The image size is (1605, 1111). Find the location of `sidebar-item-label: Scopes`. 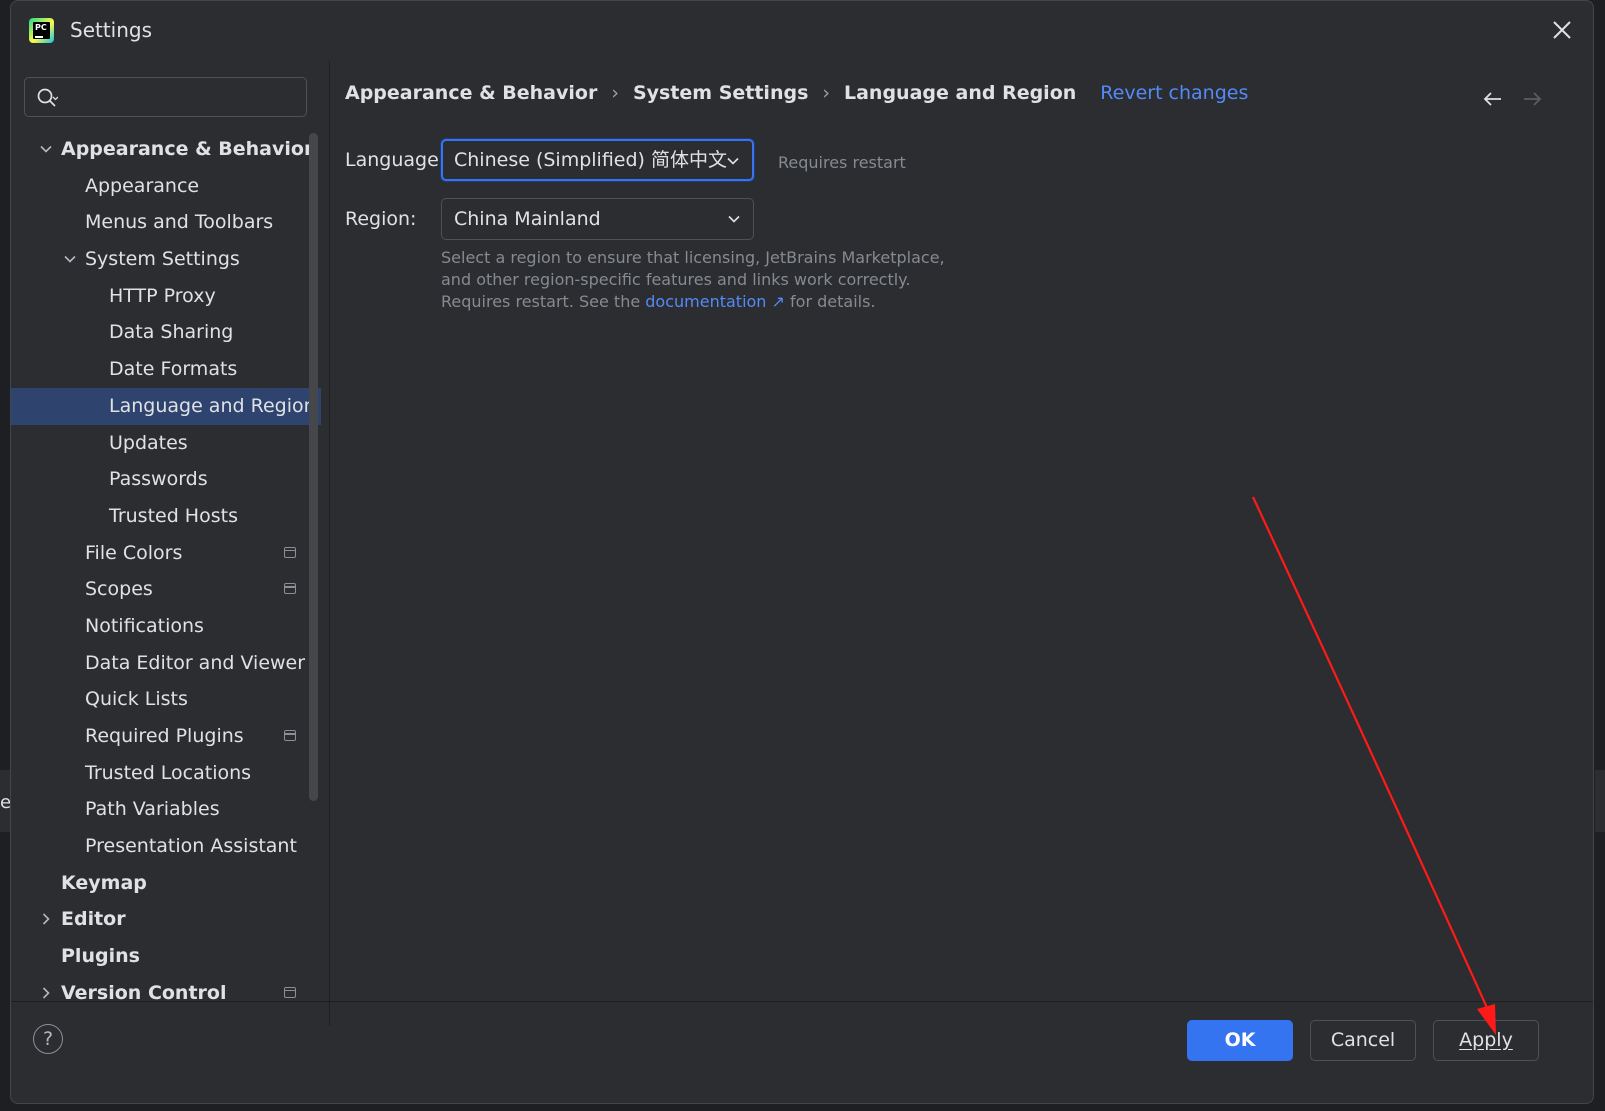

sidebar-item-label: Scopes is located at coordinates (119, 589).